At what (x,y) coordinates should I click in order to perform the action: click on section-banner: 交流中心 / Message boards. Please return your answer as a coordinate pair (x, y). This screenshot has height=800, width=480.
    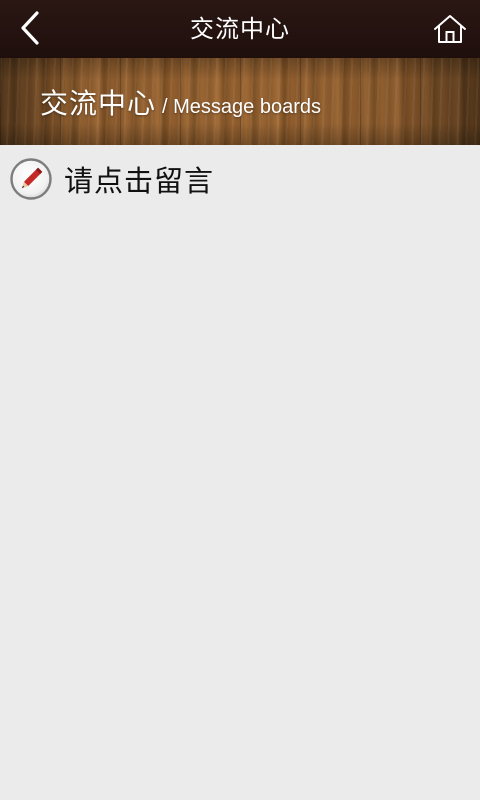
    Looking at the image, I should click on (240, 101).